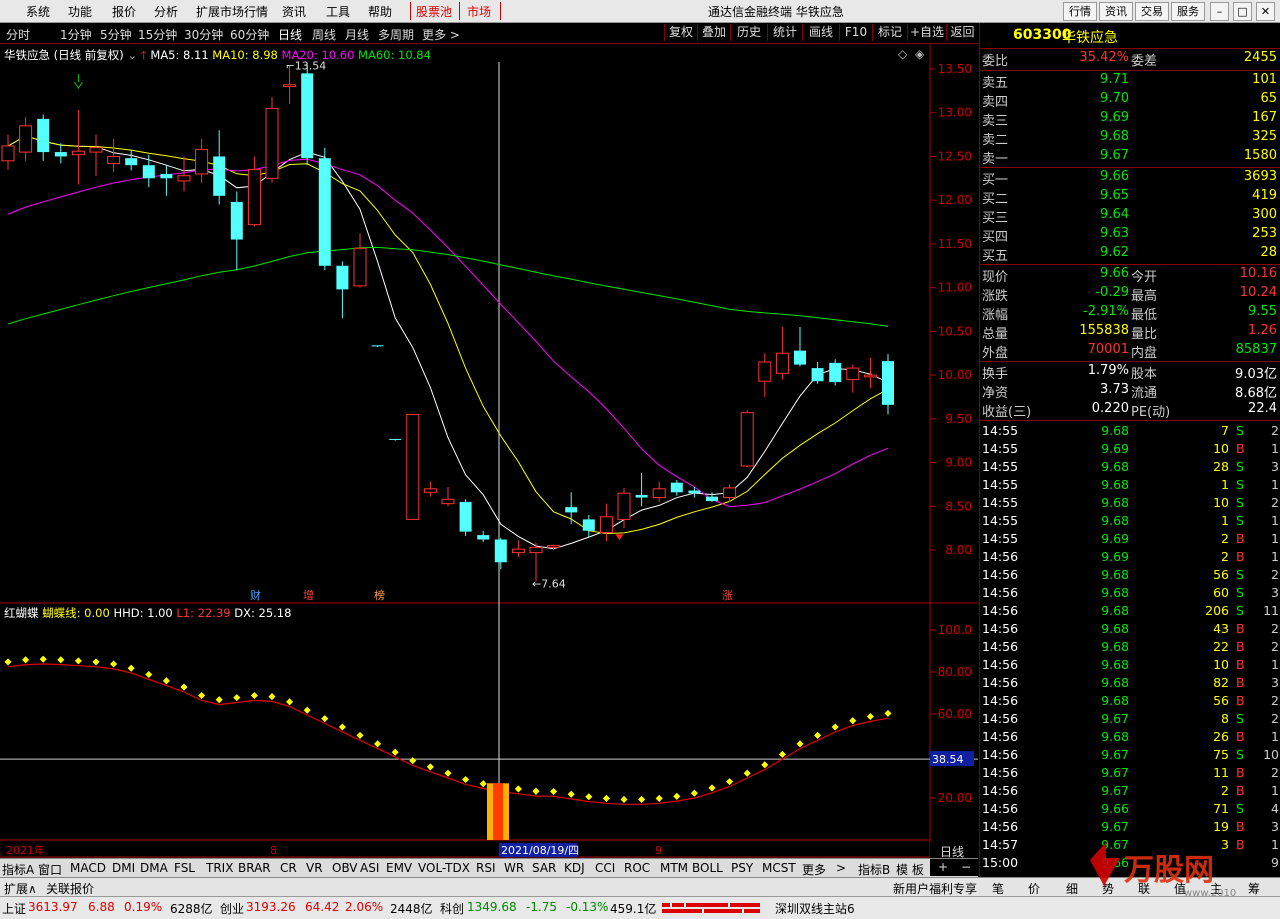  Describe the element at coordinates (680, 32) in the screenshot. I see `adjust-button: 复权` at that location.